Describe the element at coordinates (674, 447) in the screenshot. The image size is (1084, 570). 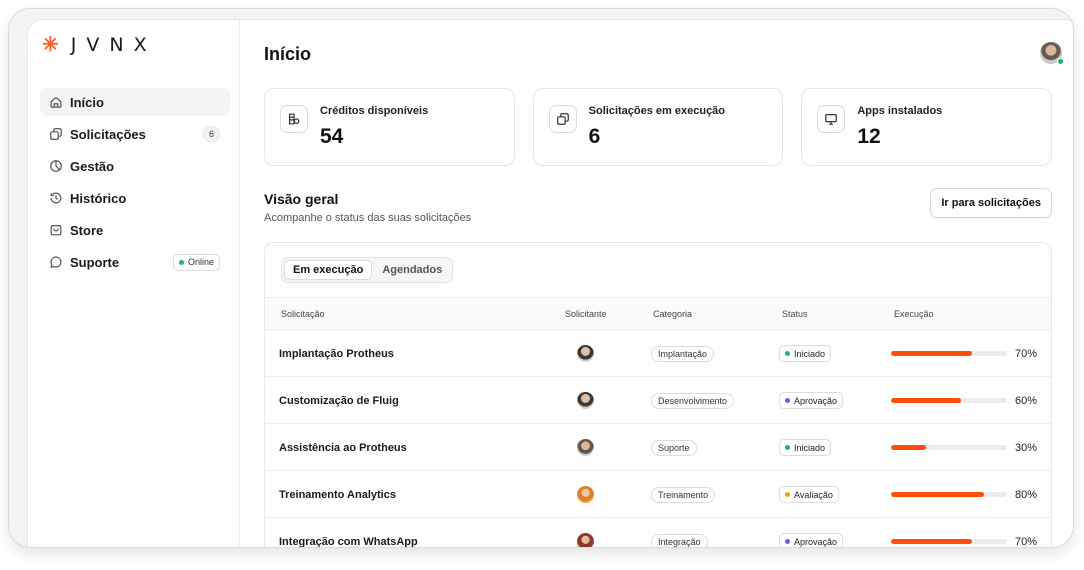
I see `category-pill: Suporte` at that location.